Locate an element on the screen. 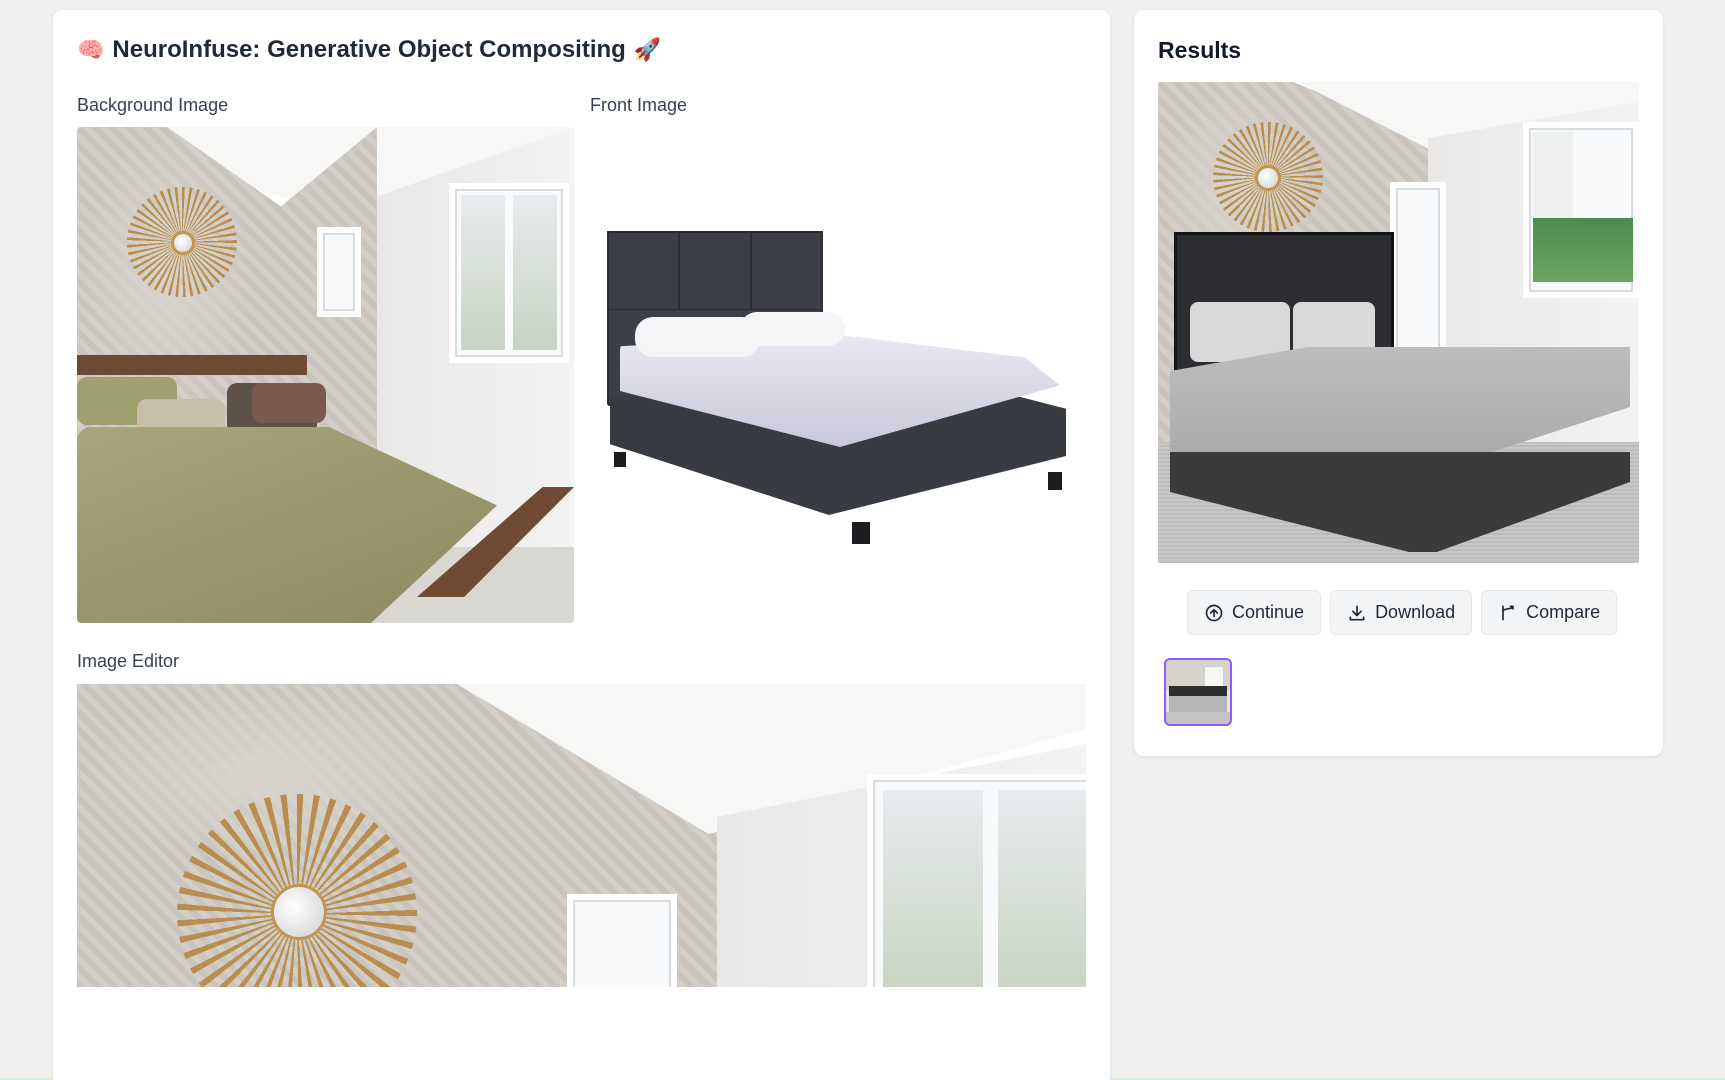  compare-icon is located at coordinates (1508, 612).